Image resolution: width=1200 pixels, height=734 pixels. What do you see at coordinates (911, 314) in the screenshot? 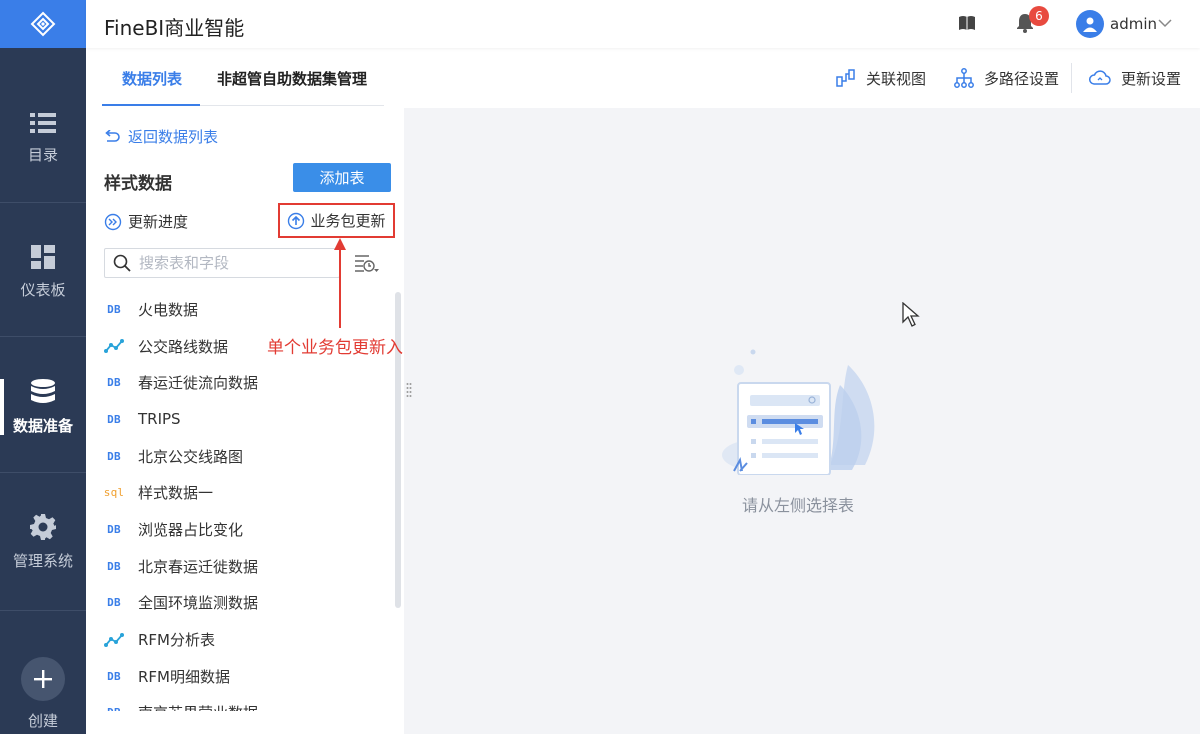
I see `mouse-pointer-icon` at bounding box center [911, 314].